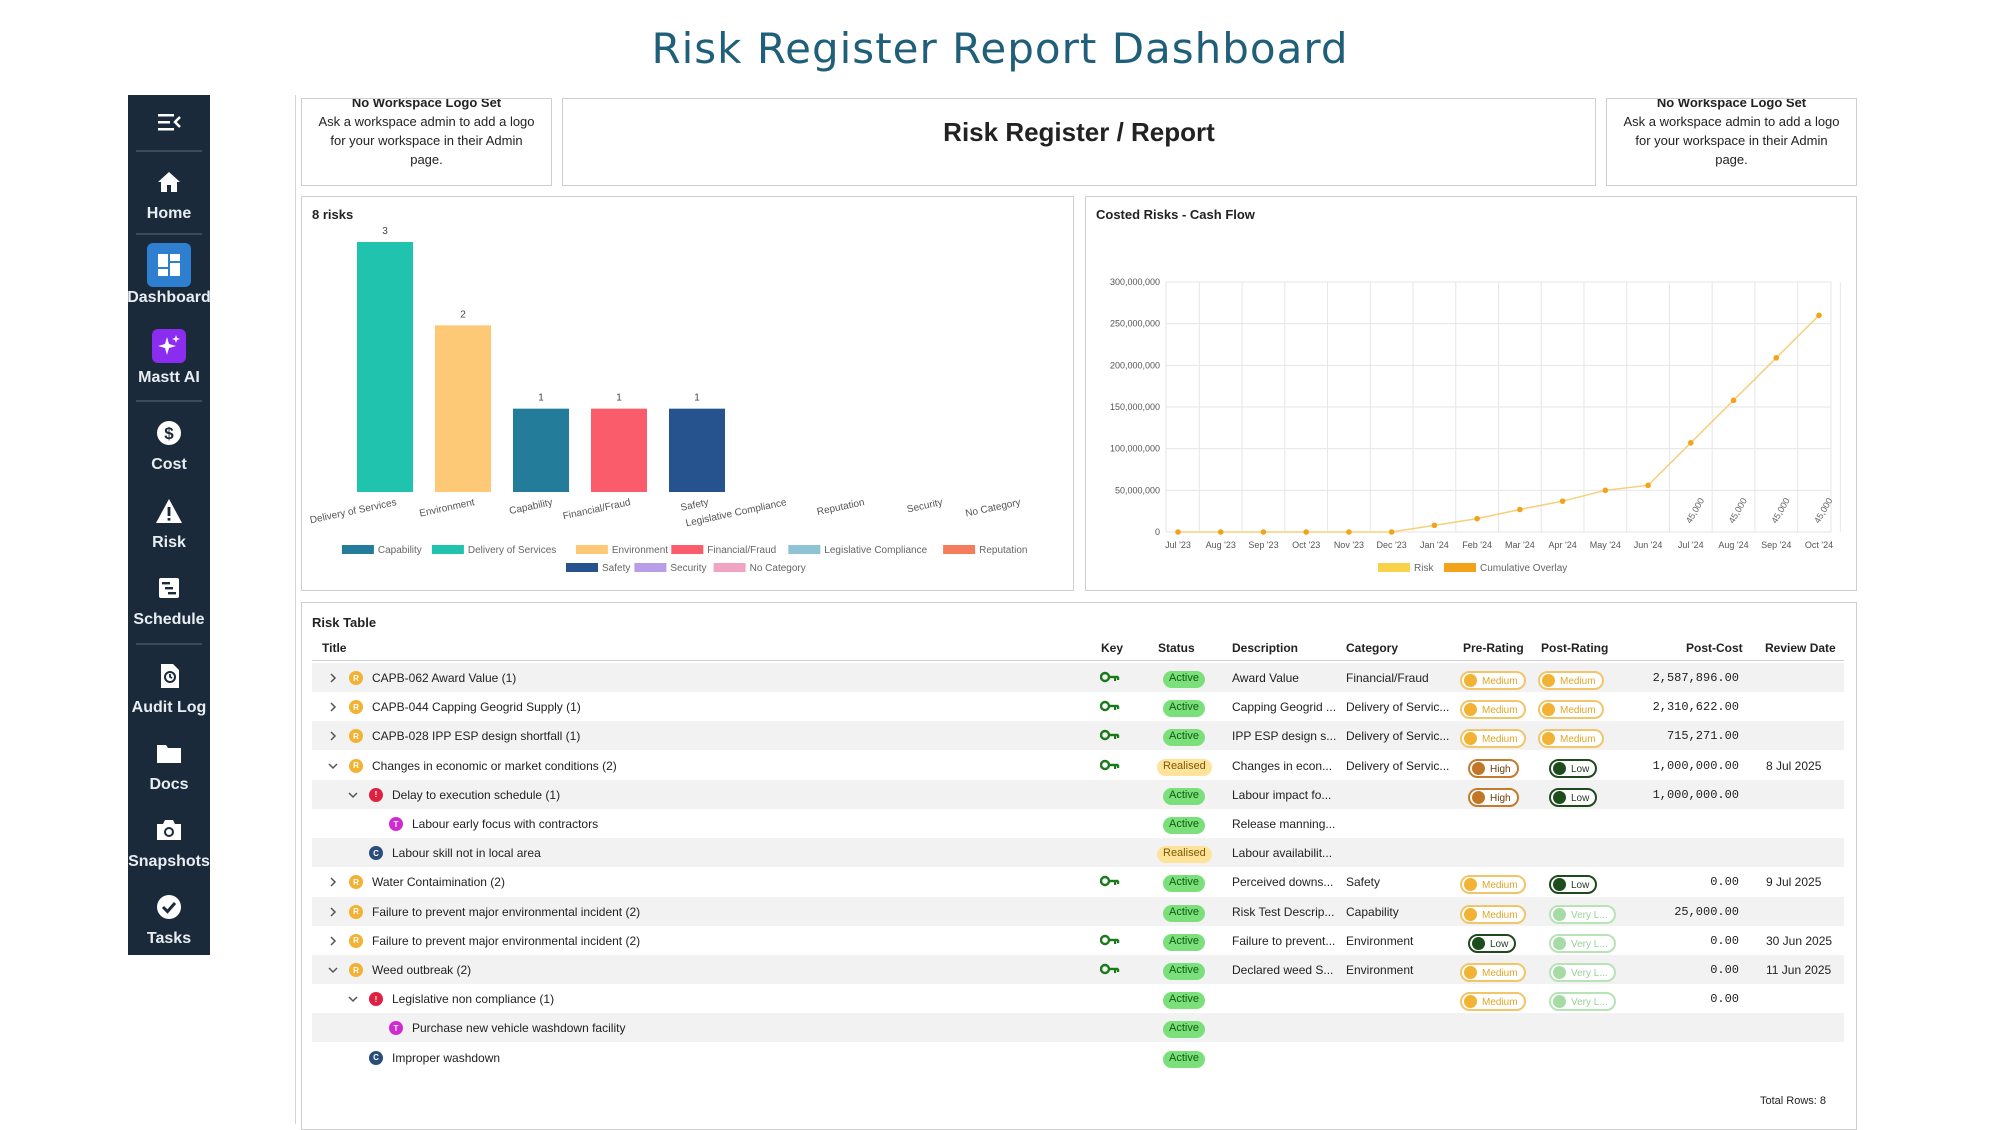  What do you see at coordinates (169, 588) in the screenshot?
I see `schedule-icon` at bounding box center [169, 588].